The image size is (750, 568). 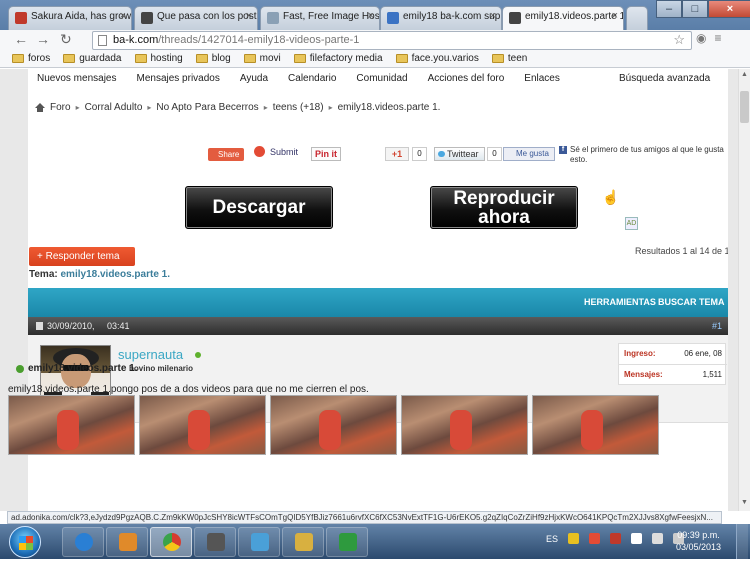 I want to click on minimize-icon: –, so click(x=669, y=9).